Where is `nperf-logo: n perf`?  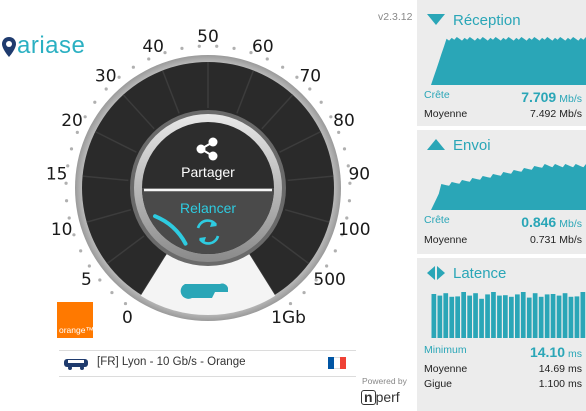
nperf-logo: n perf is located at coordinates (380, 397).